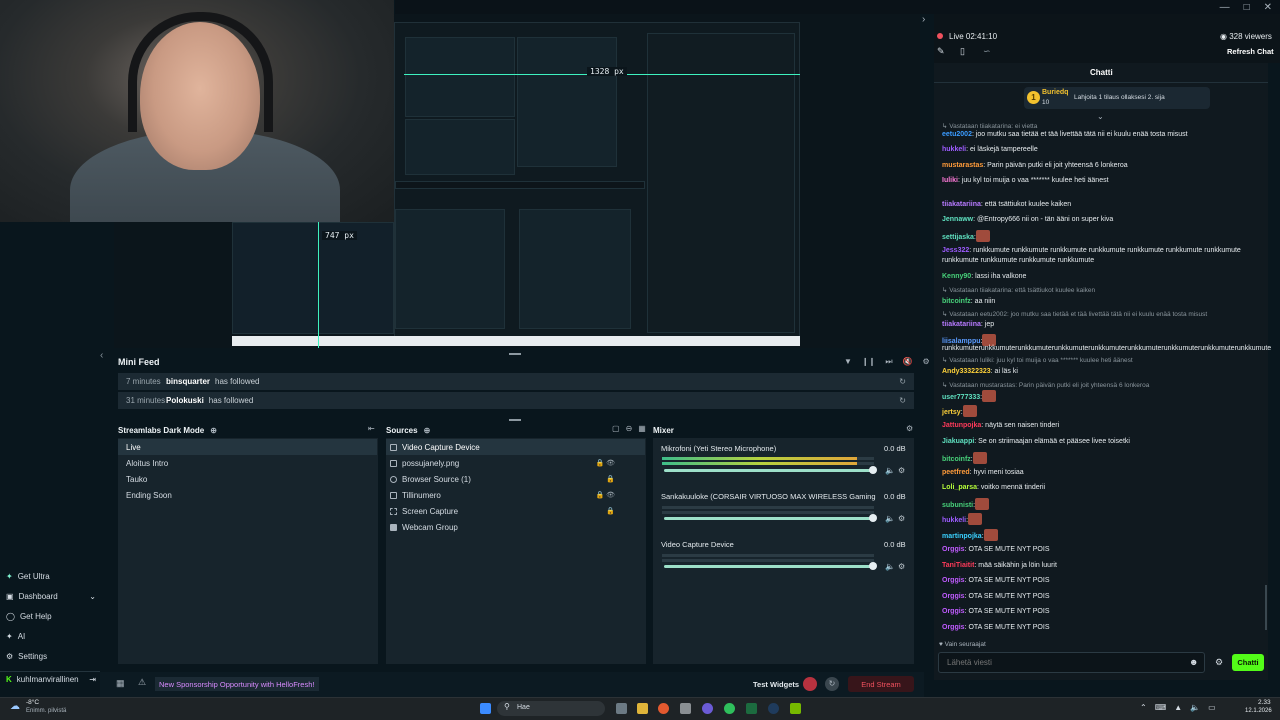  What do you see at coordinates (1193, 662) in the screenshot?
I see `emoji-icon: ☻` at bounding box center [1193, 662].